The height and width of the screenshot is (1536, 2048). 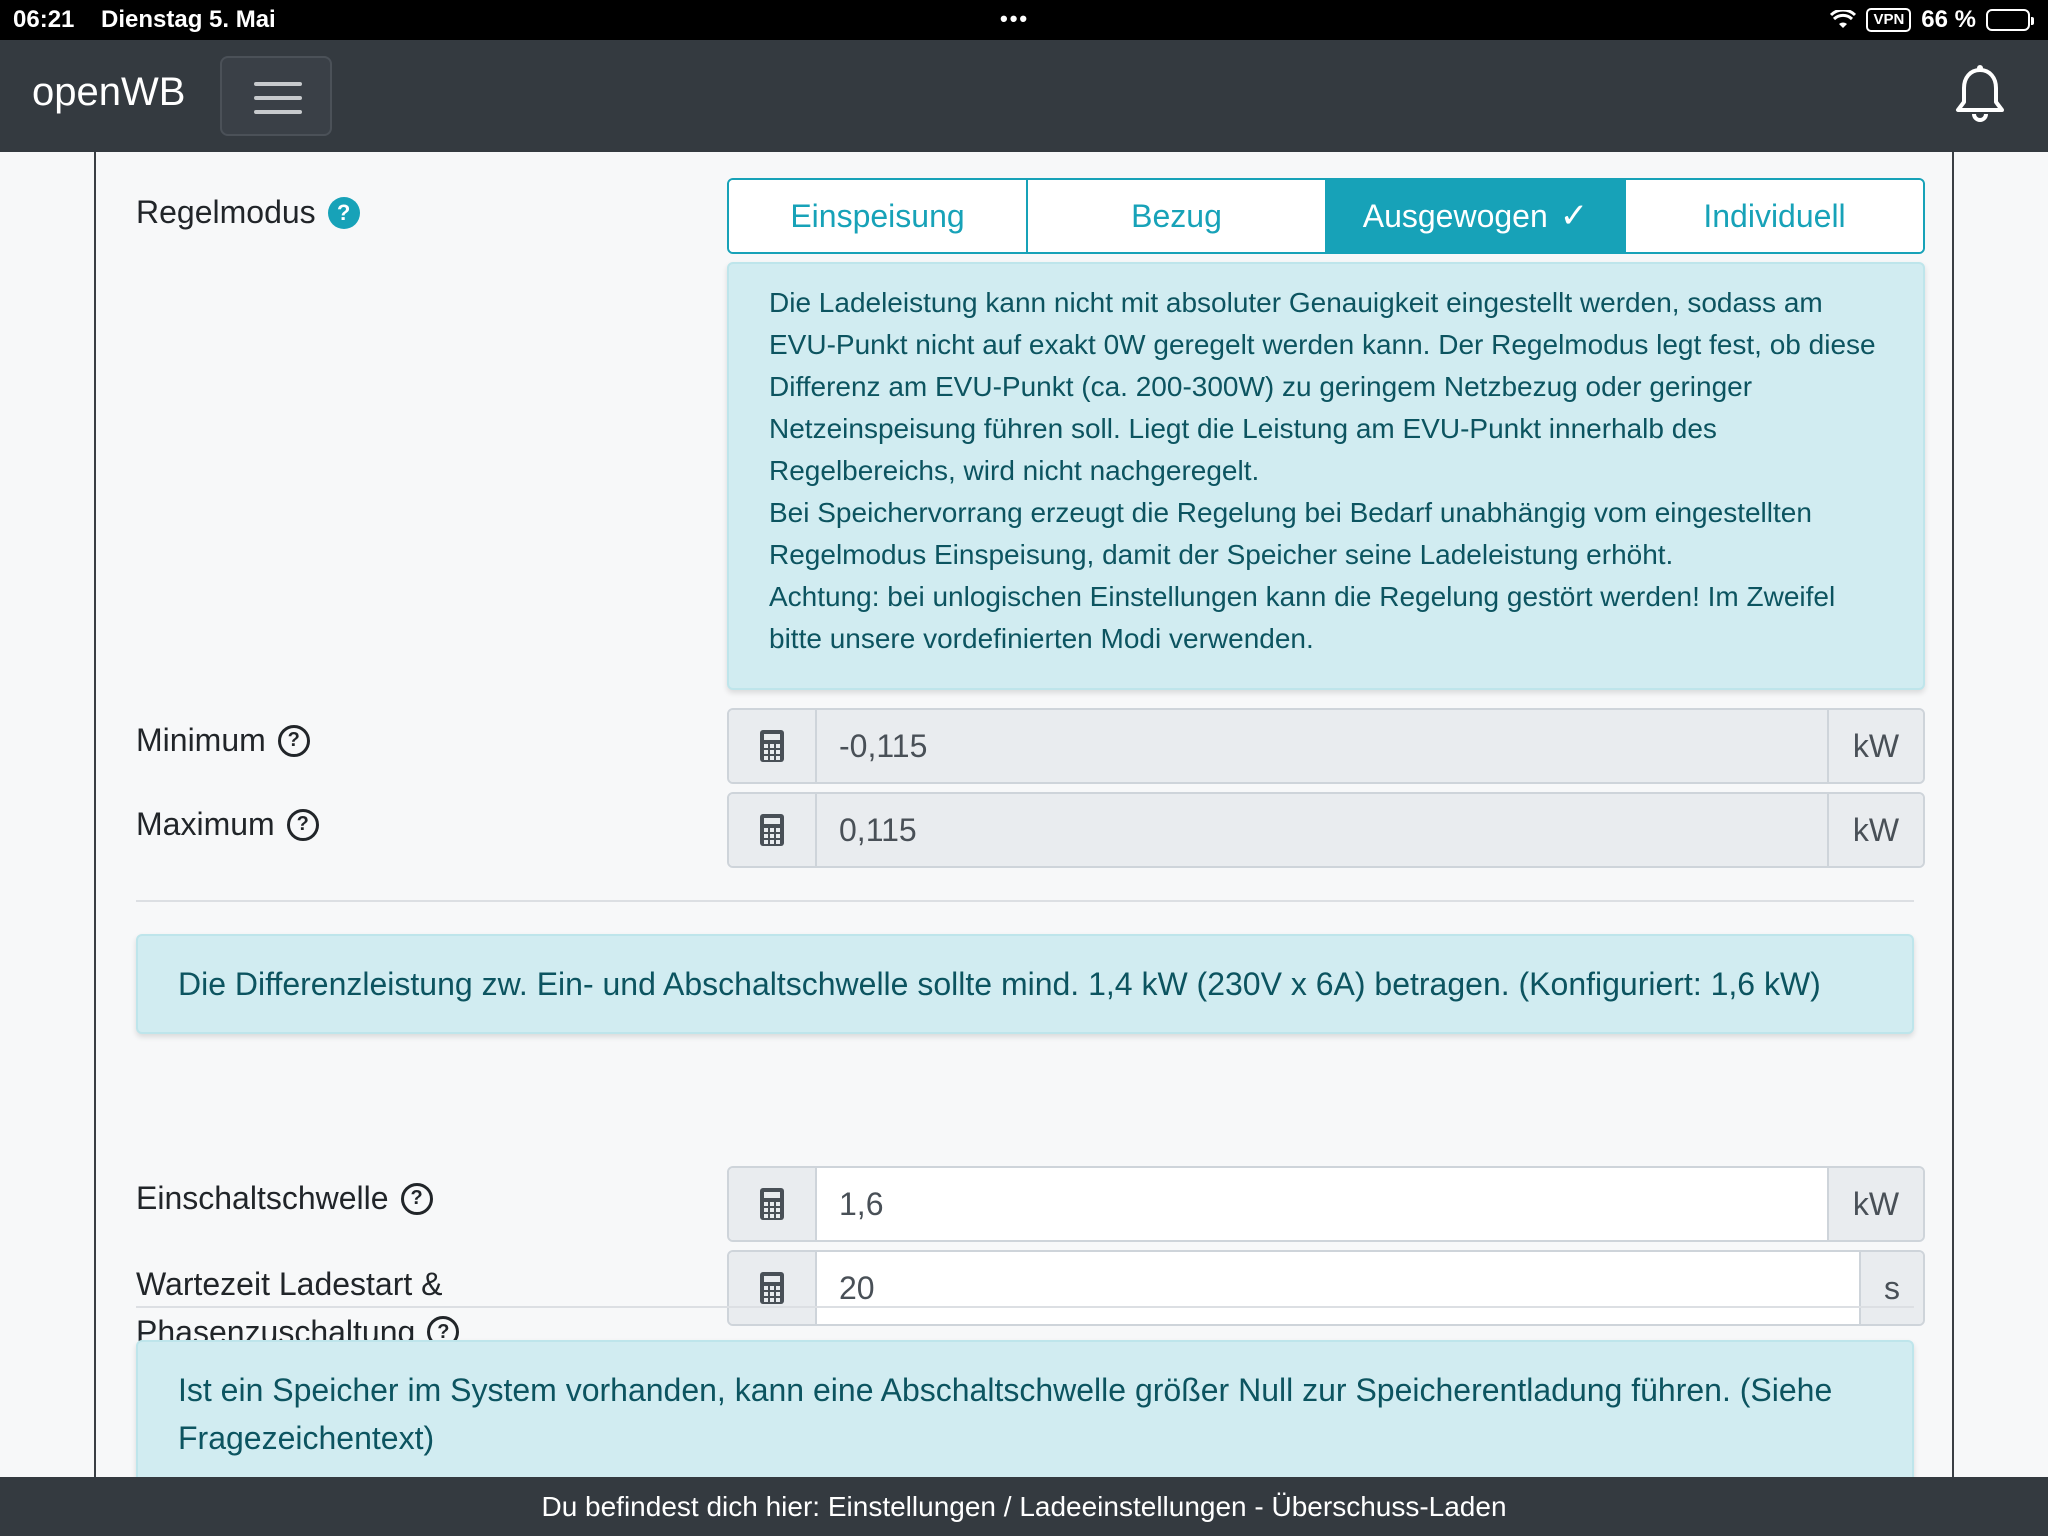 What do you see at coordinates (1574, 216) in the screenshot?
I see `checkmark-icon: ✓` at bounding box center [1574, 216].